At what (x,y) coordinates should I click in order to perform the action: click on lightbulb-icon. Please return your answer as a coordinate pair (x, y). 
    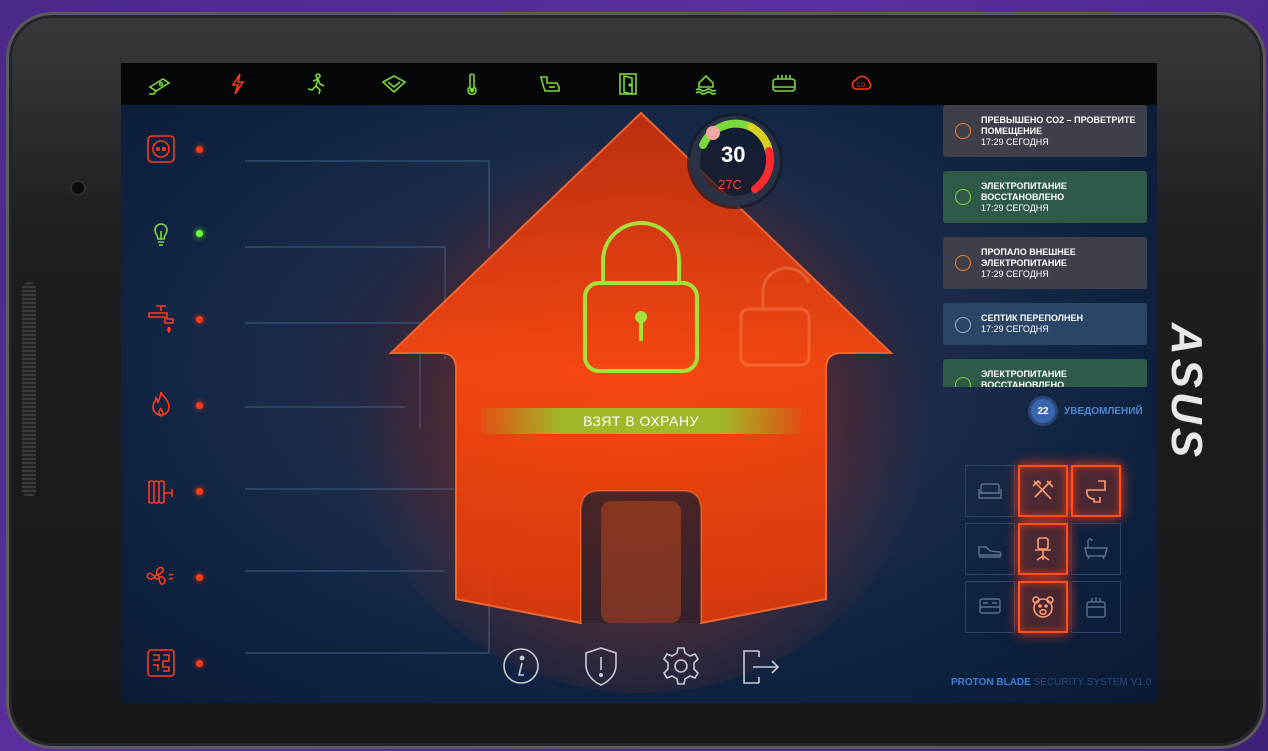
    Looking at the image, I should click on (161, 234).